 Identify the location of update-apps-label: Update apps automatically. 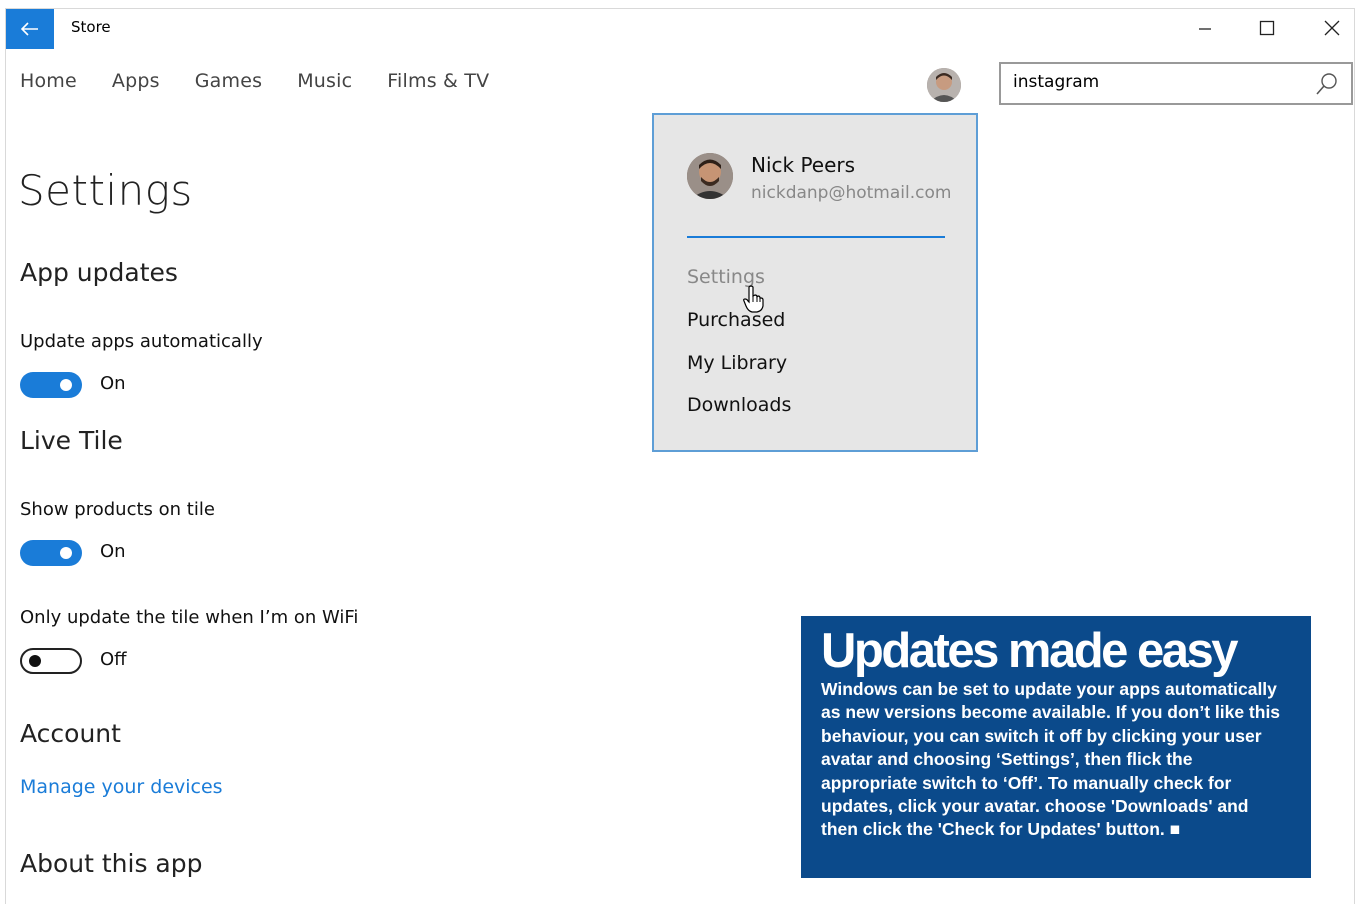
(141, 341).